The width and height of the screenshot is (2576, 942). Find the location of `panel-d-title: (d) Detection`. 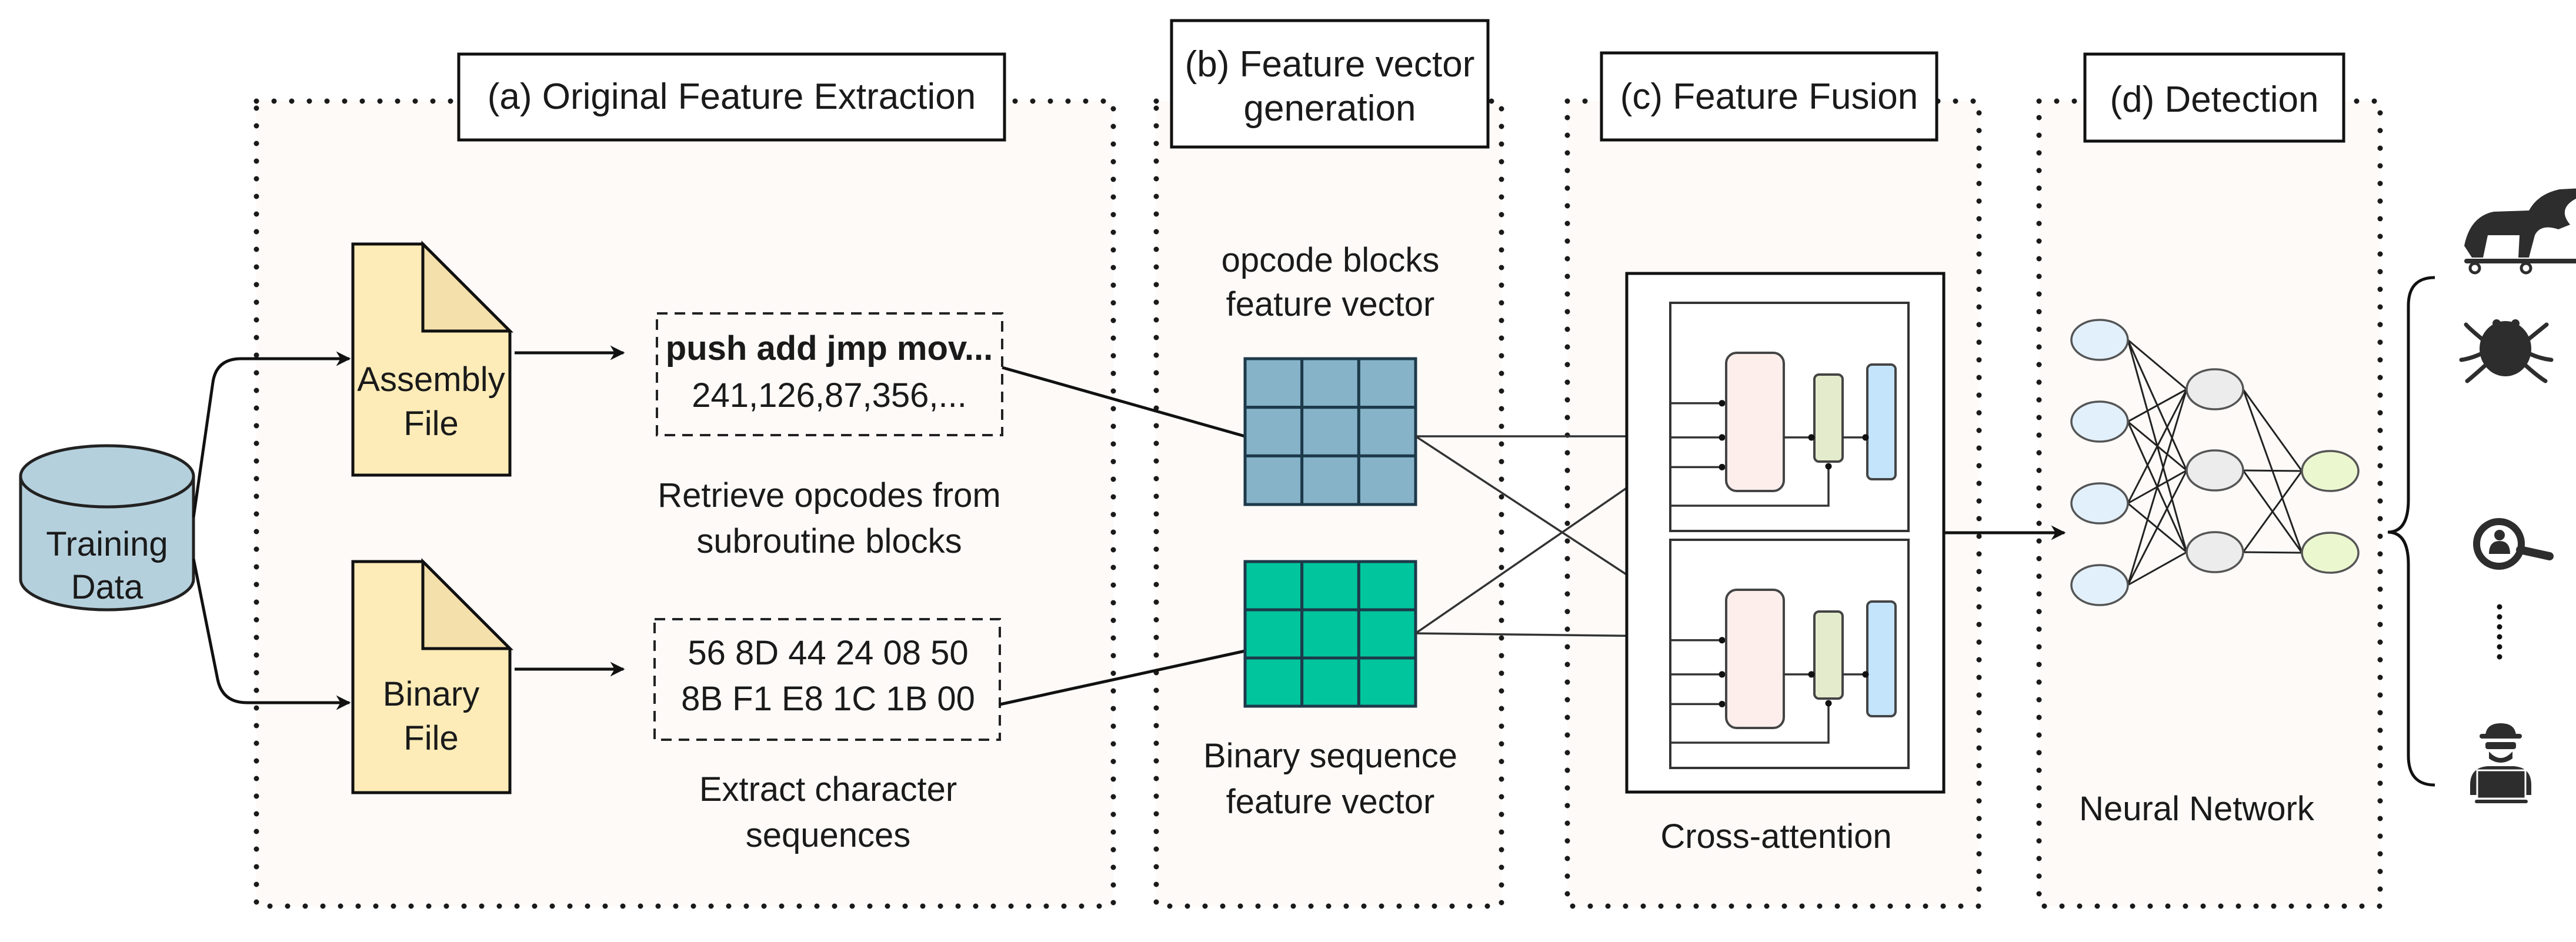

panel-d-title: (d) Detection is located at coordinates (2214, 97).